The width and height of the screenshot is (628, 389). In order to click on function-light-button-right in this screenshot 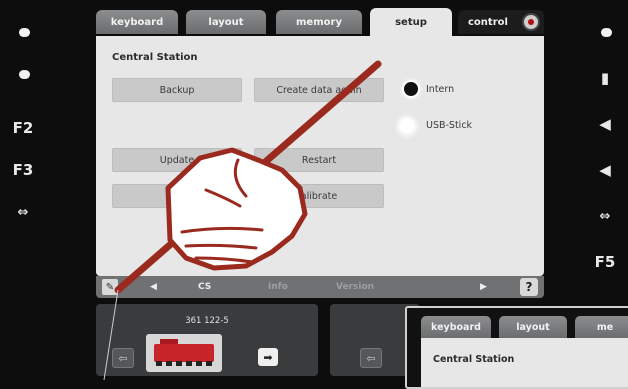, I will do `click(605, 32)`.